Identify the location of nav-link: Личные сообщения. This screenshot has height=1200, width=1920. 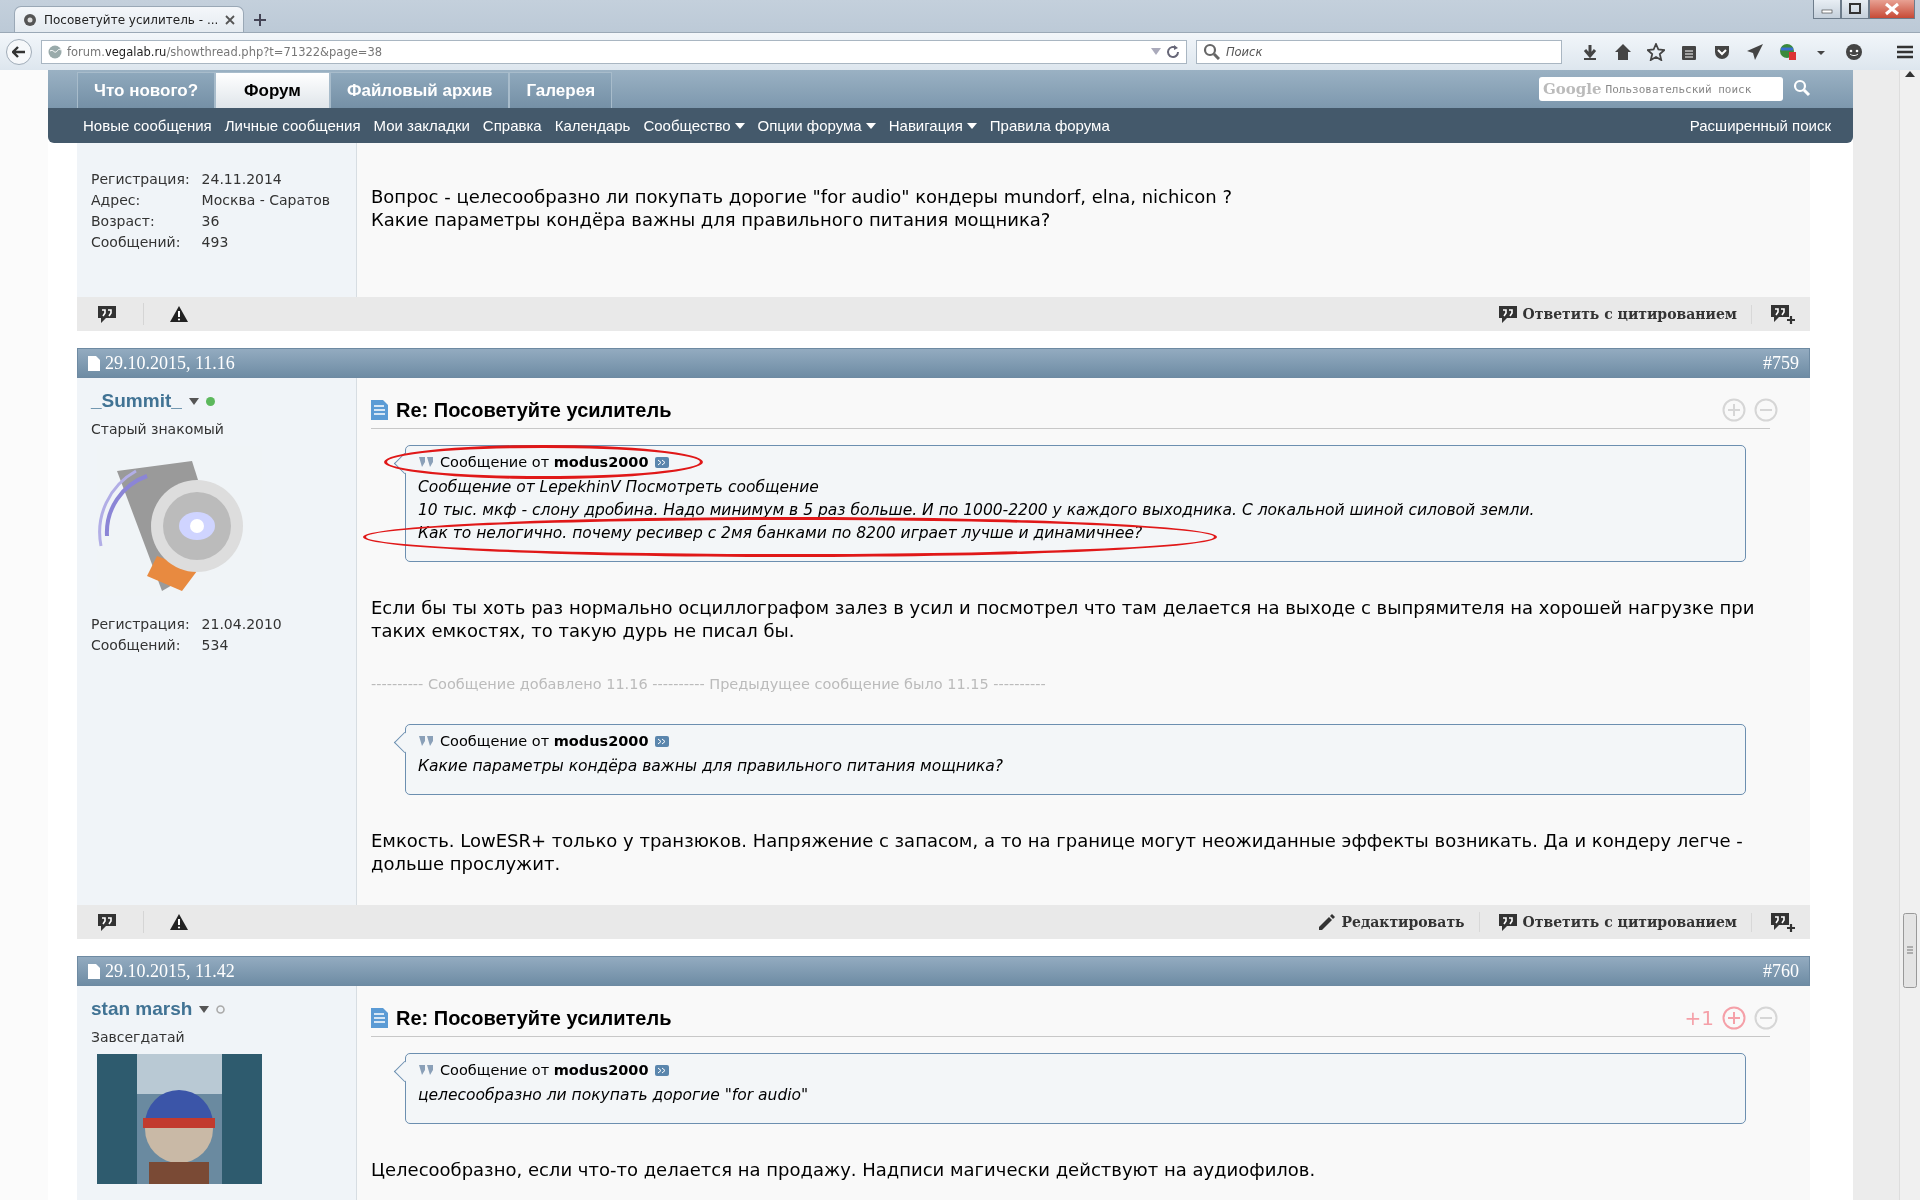
(292, 125).